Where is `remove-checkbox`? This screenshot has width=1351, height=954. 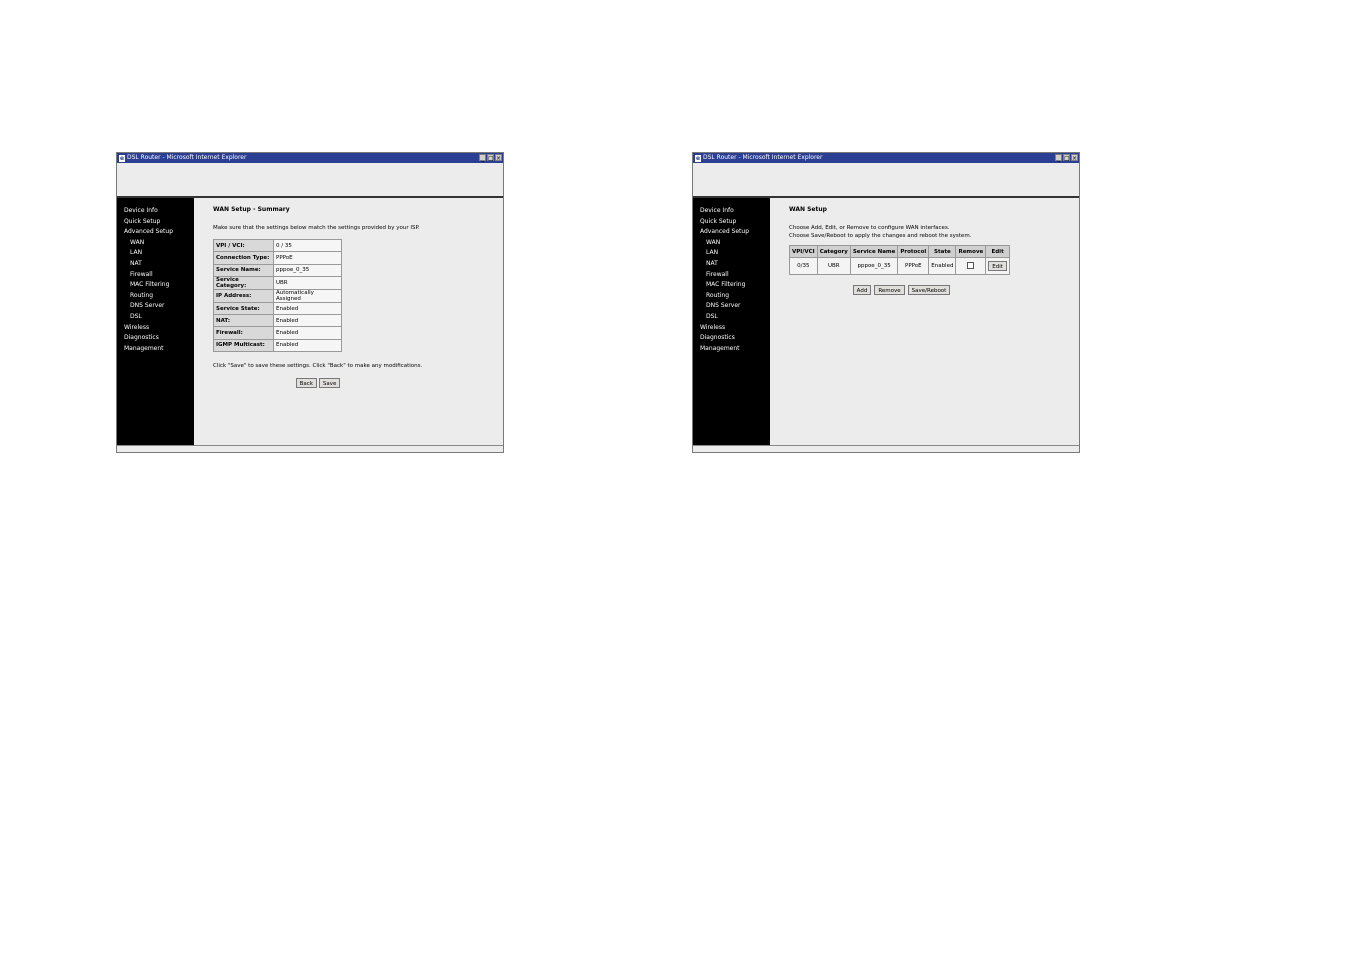
remove-checkbox is located at coordinates (971, 265).